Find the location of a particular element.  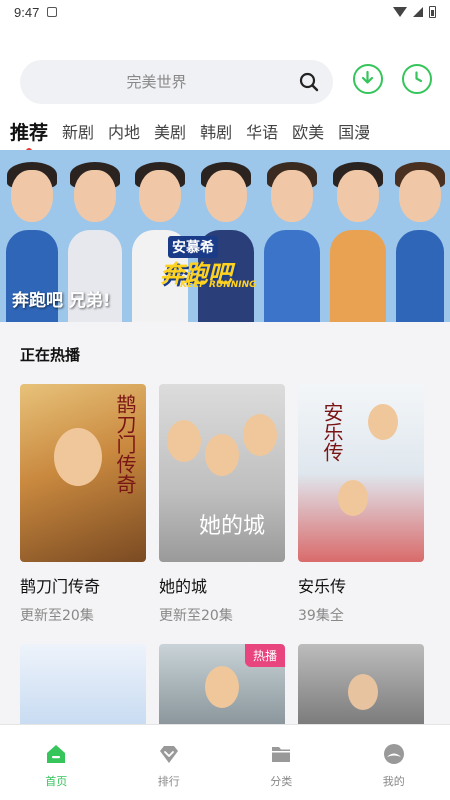

drama-card: 她的城 她的城 更新至20集 is located at coordinates (222, 504).